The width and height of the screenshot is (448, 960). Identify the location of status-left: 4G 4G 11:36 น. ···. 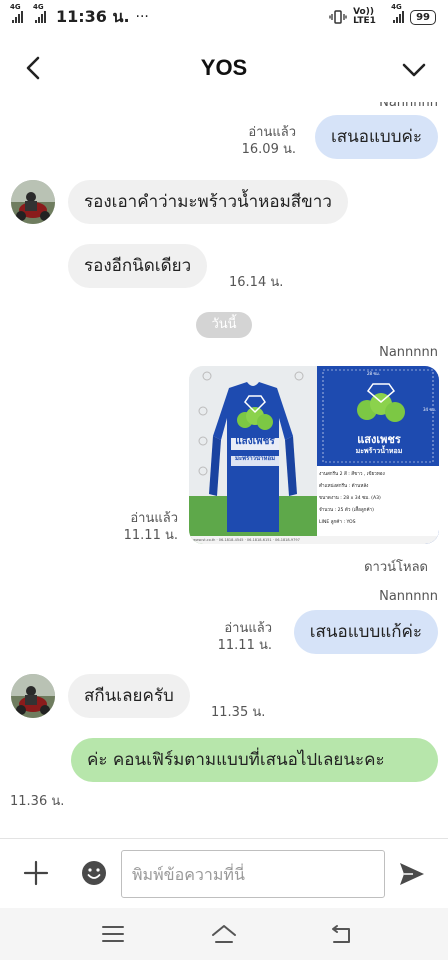
(79, 16).